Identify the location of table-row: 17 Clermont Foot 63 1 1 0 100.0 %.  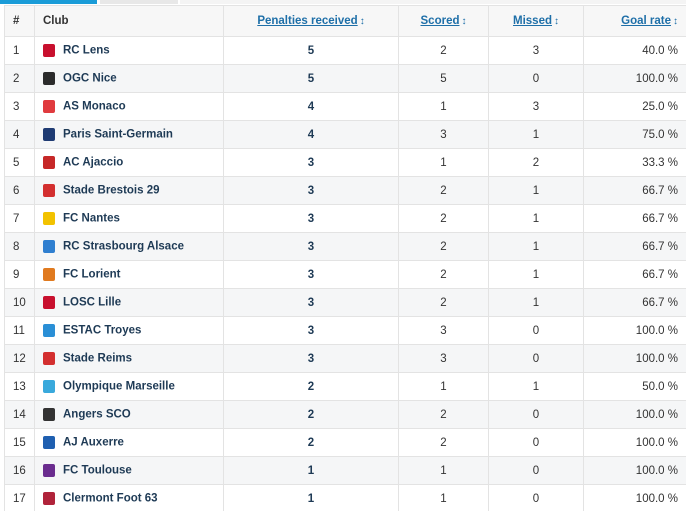
(345, 497).